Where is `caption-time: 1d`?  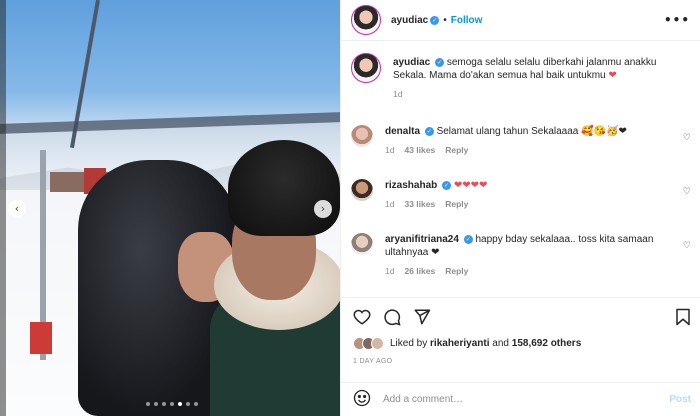 caption-time: 1d is located at coordinates (397, 94).